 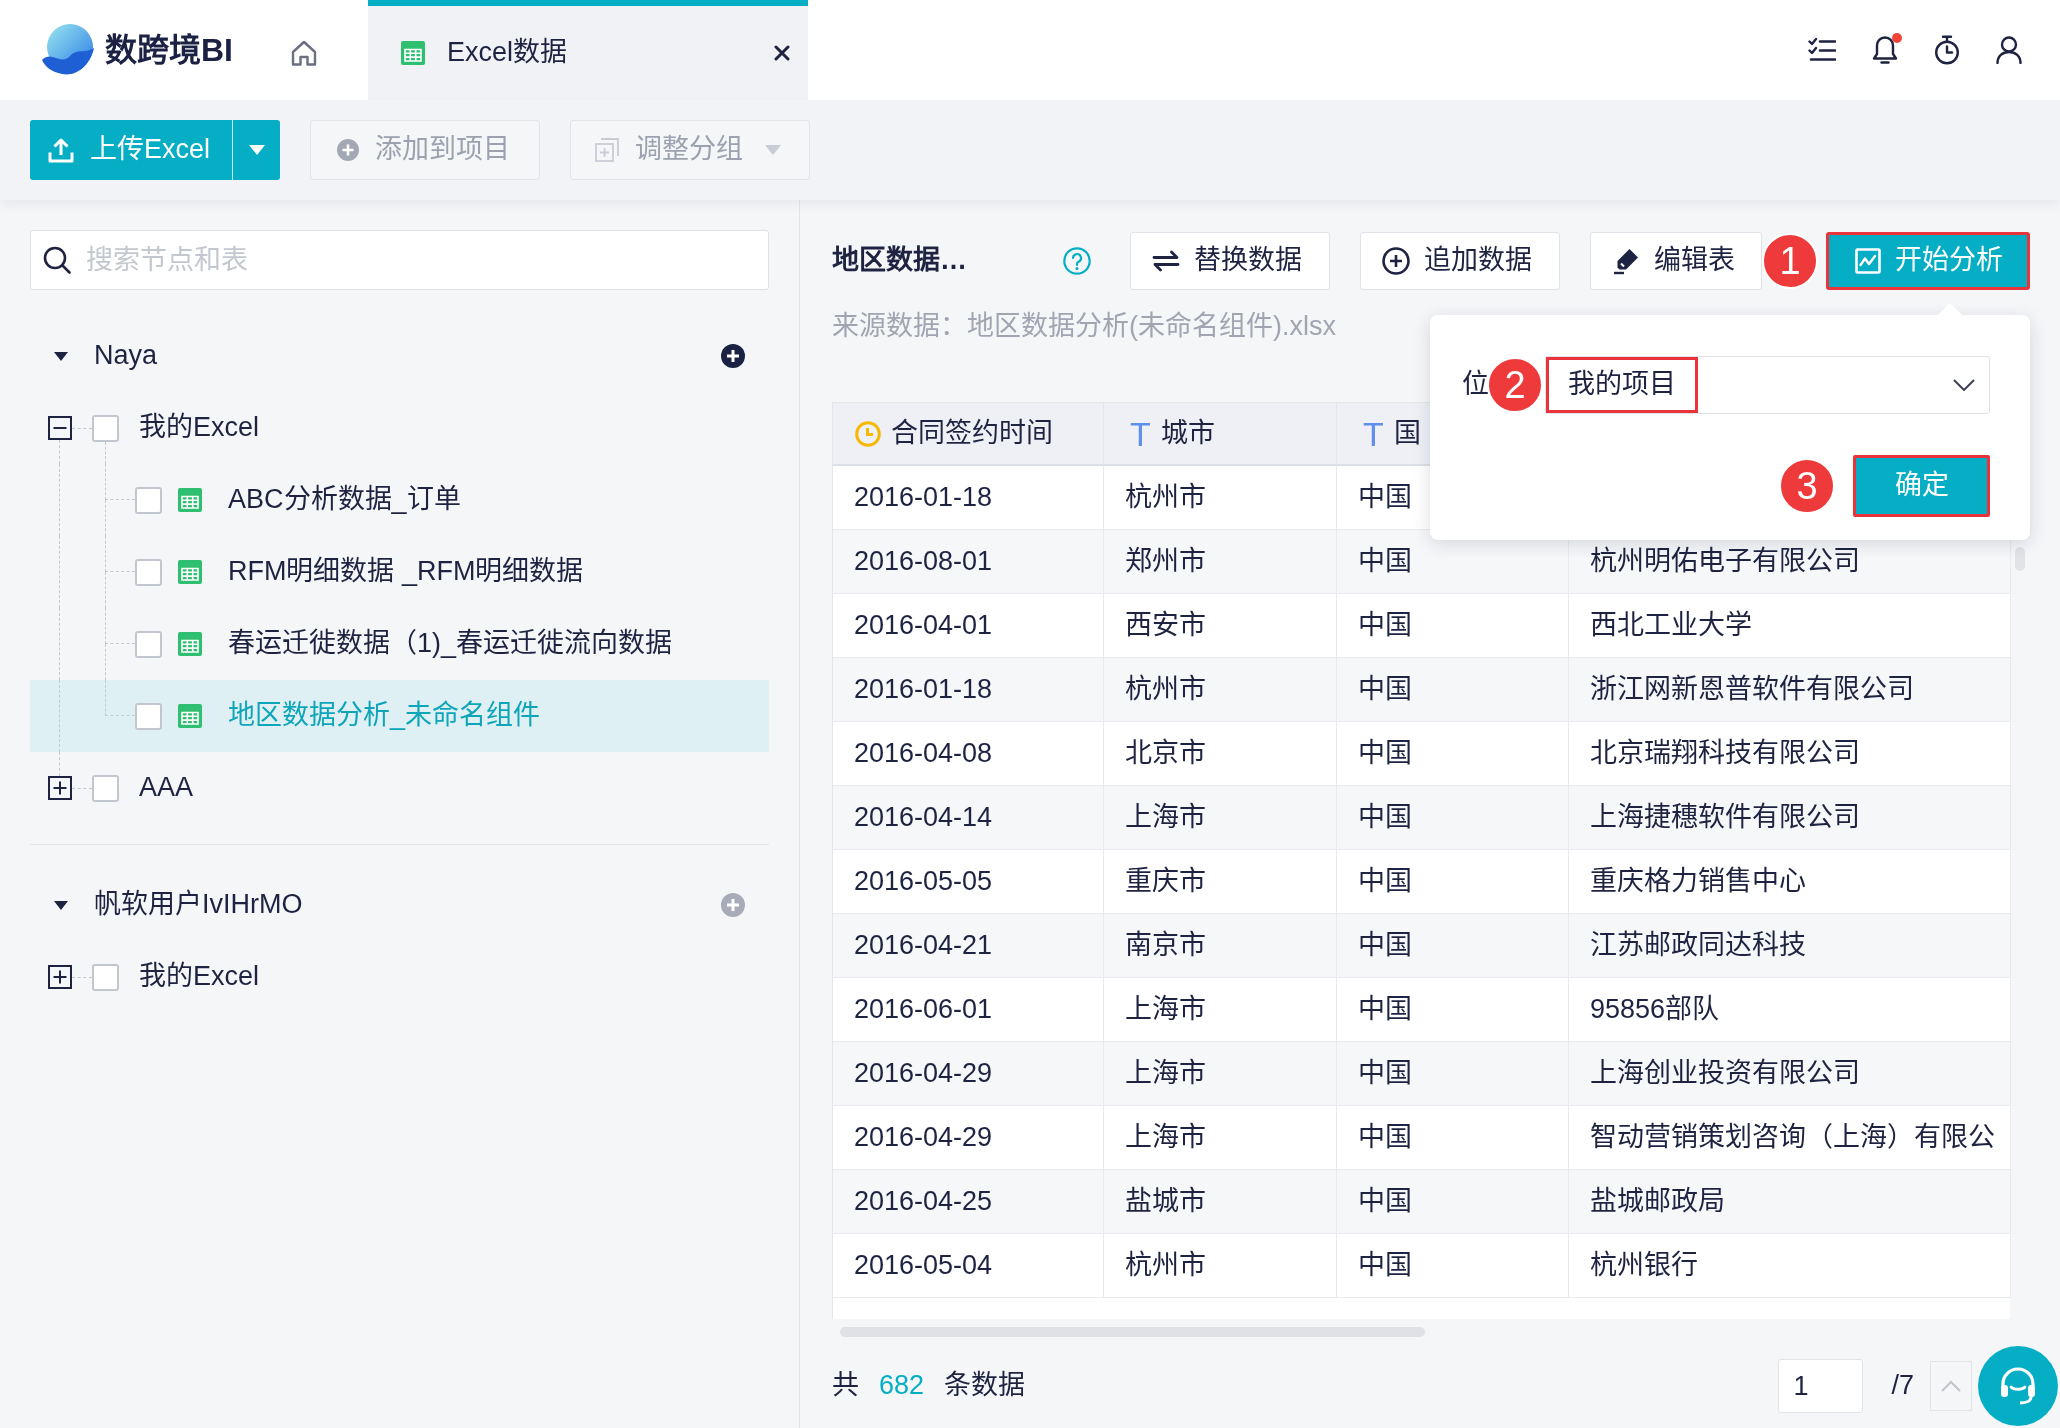 What do you see at coordinates (1622, 385) in the screenshot?
I see `select-value: 我的项目` at bounding box center [1622, 385].